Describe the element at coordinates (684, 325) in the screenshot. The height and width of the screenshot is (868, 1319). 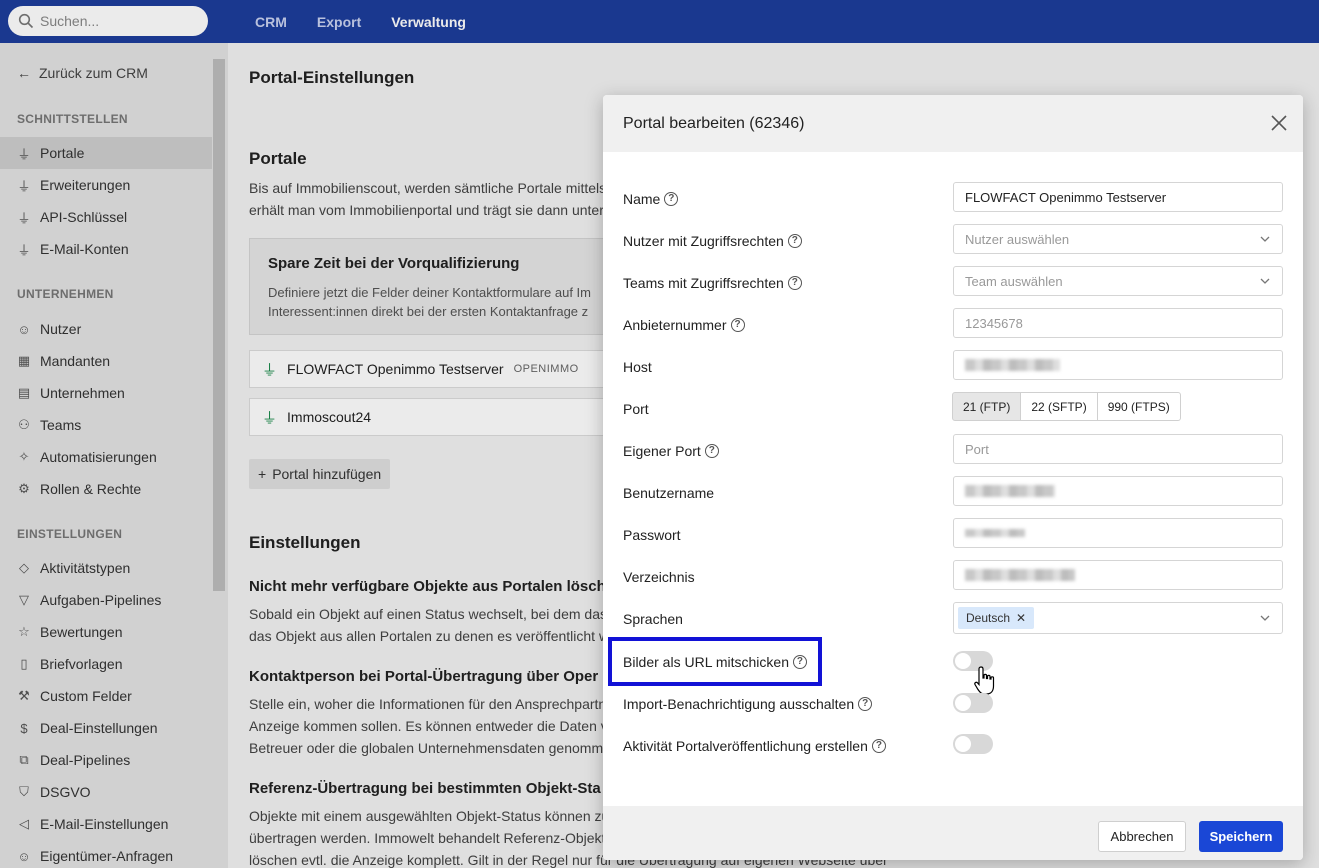
I see `label-anbieter: Anbieternummer?` at that location.